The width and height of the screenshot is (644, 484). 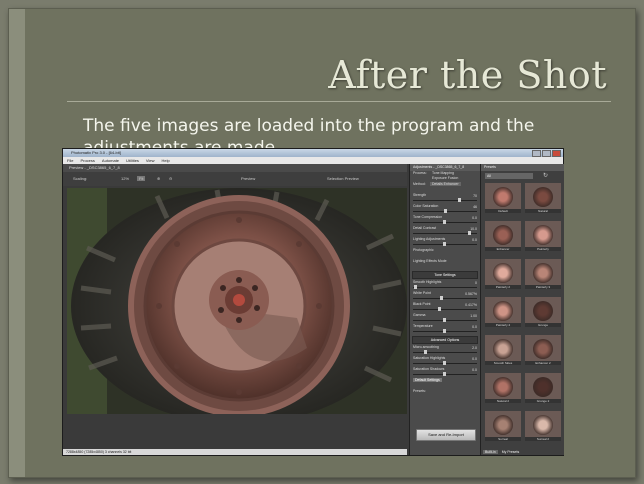 What do you see at coordinates (474, 327) in the screenshot?
I see `slider-value: 0.0` at bounding box center [474, 327].